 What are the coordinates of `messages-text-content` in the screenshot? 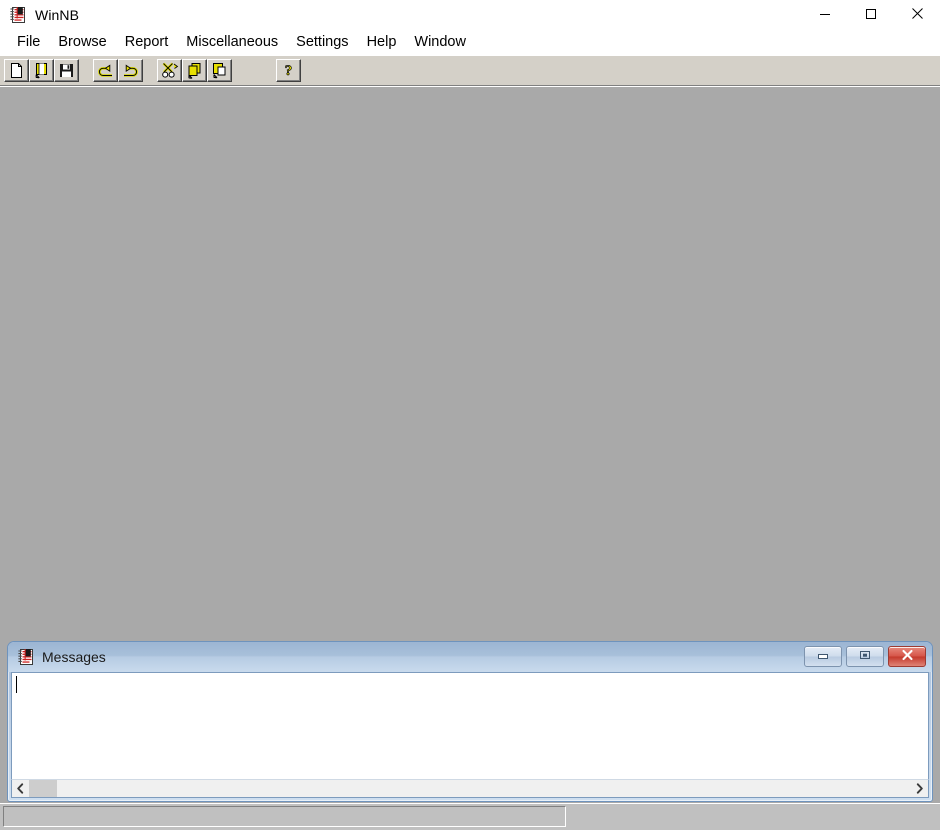 It's located at (471, 727).